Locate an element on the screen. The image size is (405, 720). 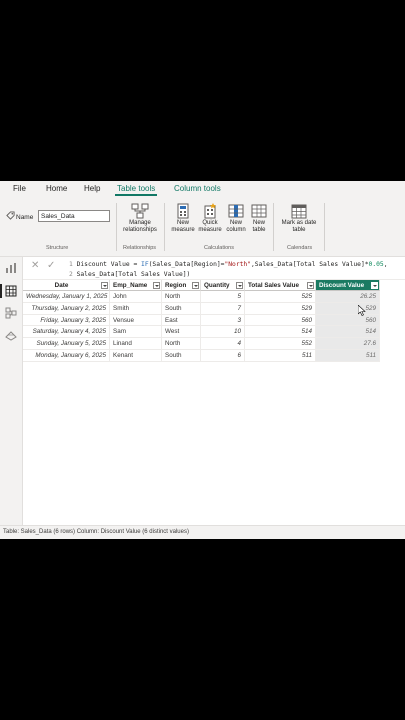
new-table-button: New table is located at coordinates (259, 218).